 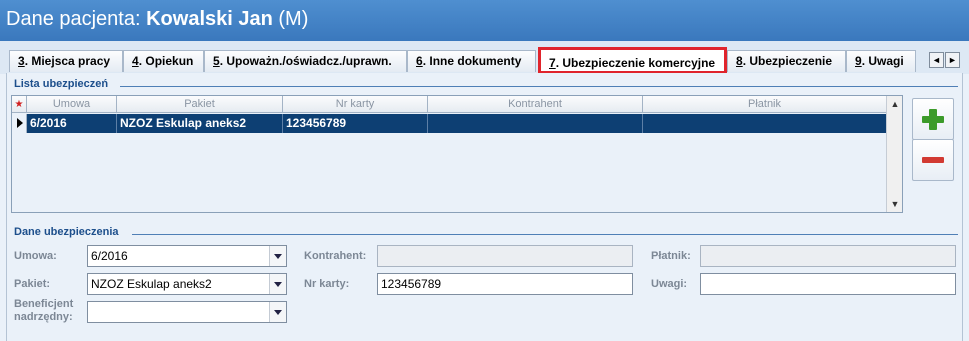 I want to click on tab-miejsca-pracy: 3. Miejsca pracy, so click(x=66, y=61).